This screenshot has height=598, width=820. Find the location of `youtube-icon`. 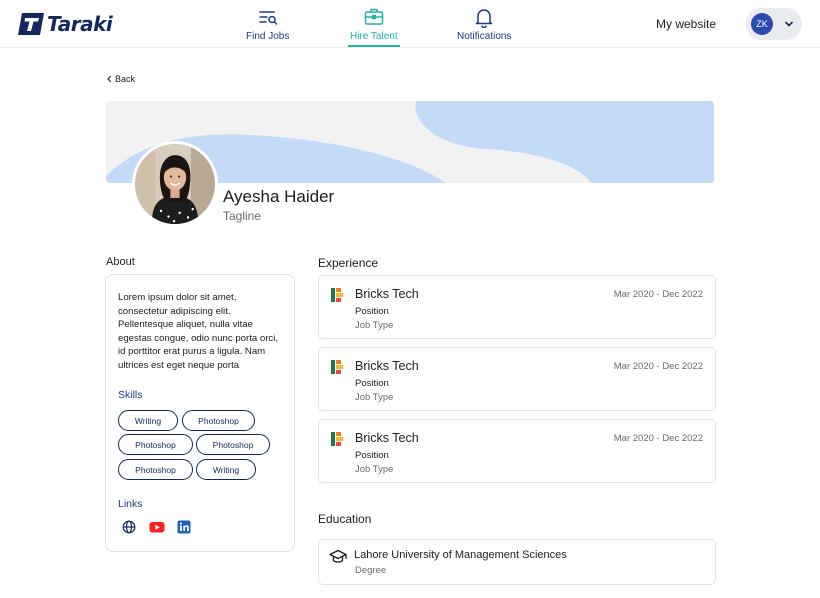

youtube-icon is located at coordinates (157, 527).